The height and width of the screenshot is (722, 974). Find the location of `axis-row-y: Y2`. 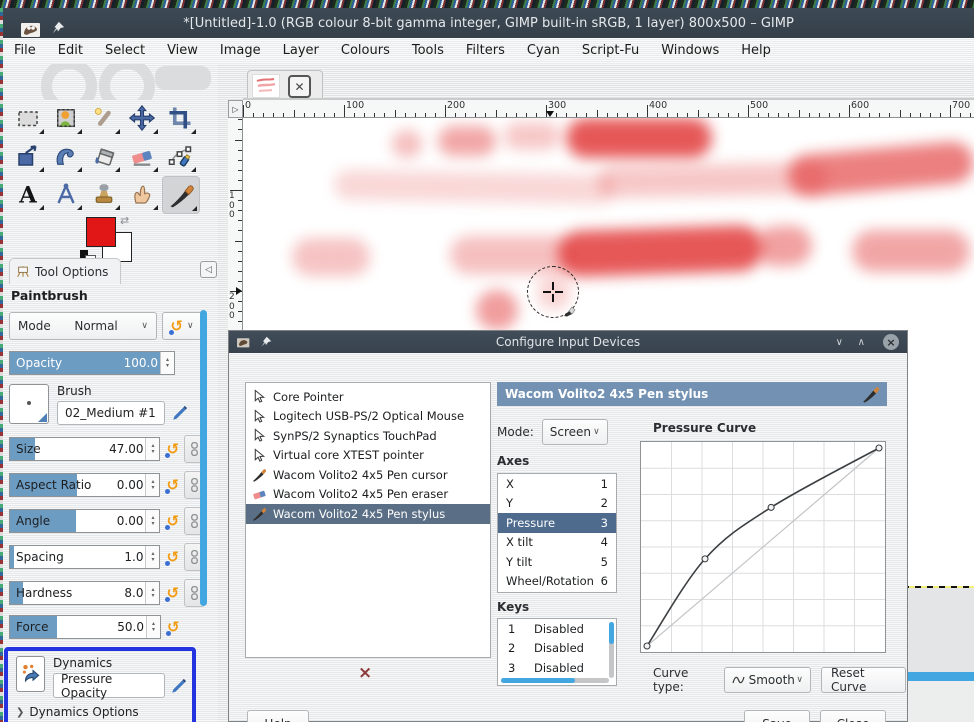

axis-row-y: Y2 is located at coordinates (557, 504).